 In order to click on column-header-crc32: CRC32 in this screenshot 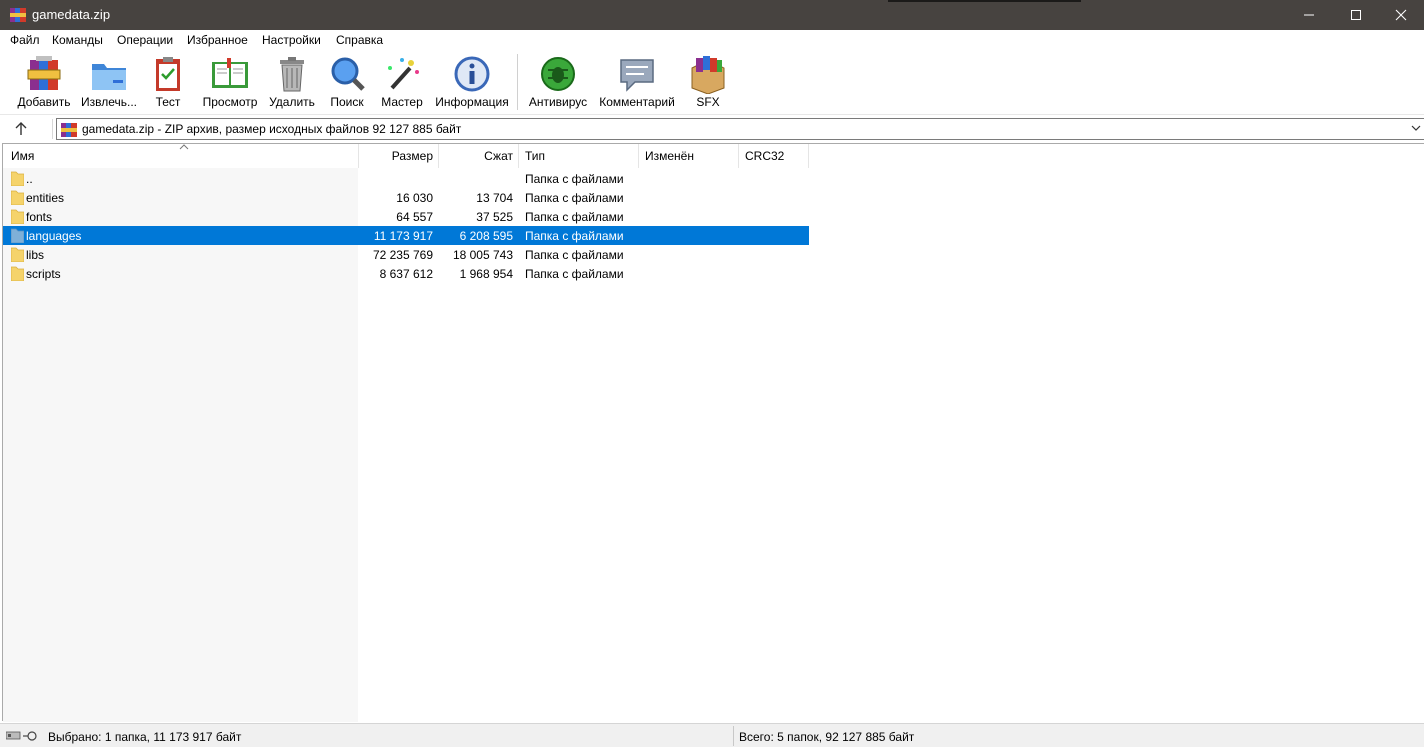, I will do `click(774, 156)`.